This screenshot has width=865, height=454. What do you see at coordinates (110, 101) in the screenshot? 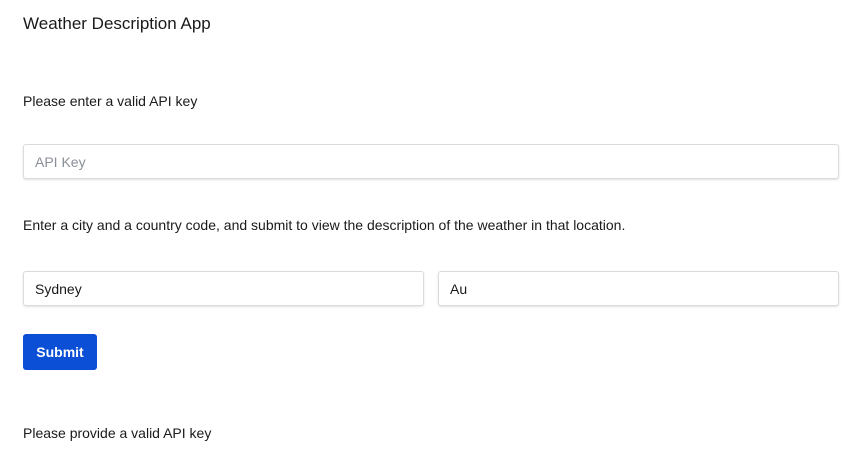
I see `api-key-prompt: Please enter a valid API key` at bounding box center [110, 101].